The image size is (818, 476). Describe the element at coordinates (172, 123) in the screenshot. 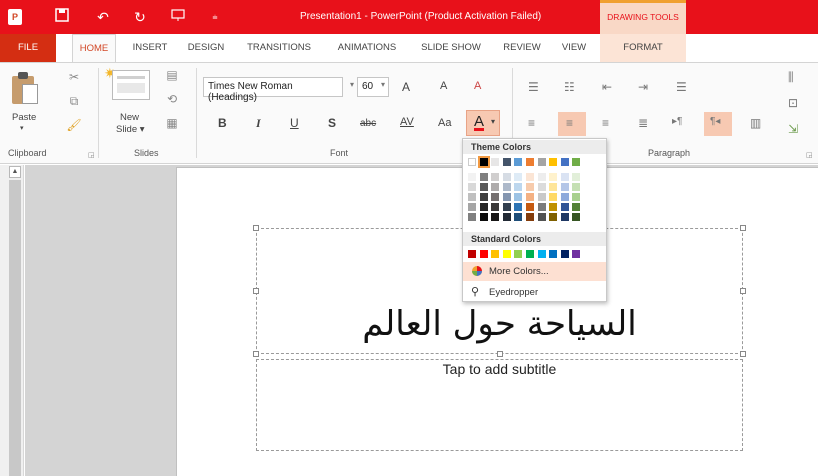

I see `section-icon: ▦` at that location.